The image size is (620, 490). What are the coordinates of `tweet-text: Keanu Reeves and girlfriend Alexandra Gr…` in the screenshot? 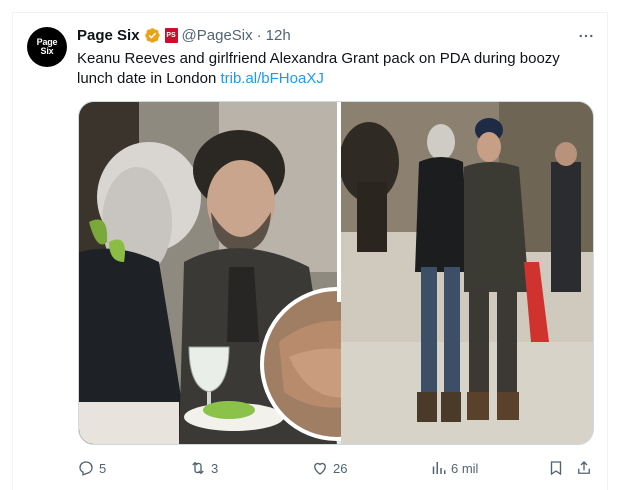 It's located at (332, 69).